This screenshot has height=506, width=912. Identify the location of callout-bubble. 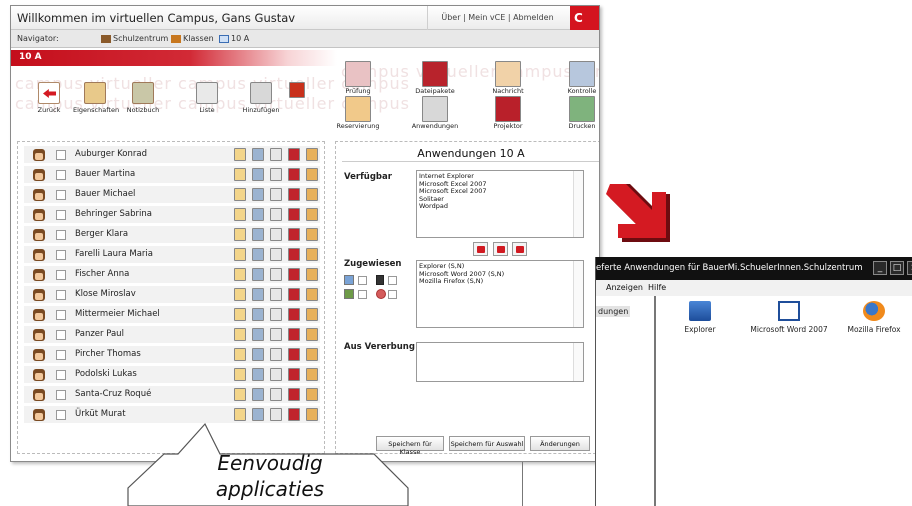
(268, 464).